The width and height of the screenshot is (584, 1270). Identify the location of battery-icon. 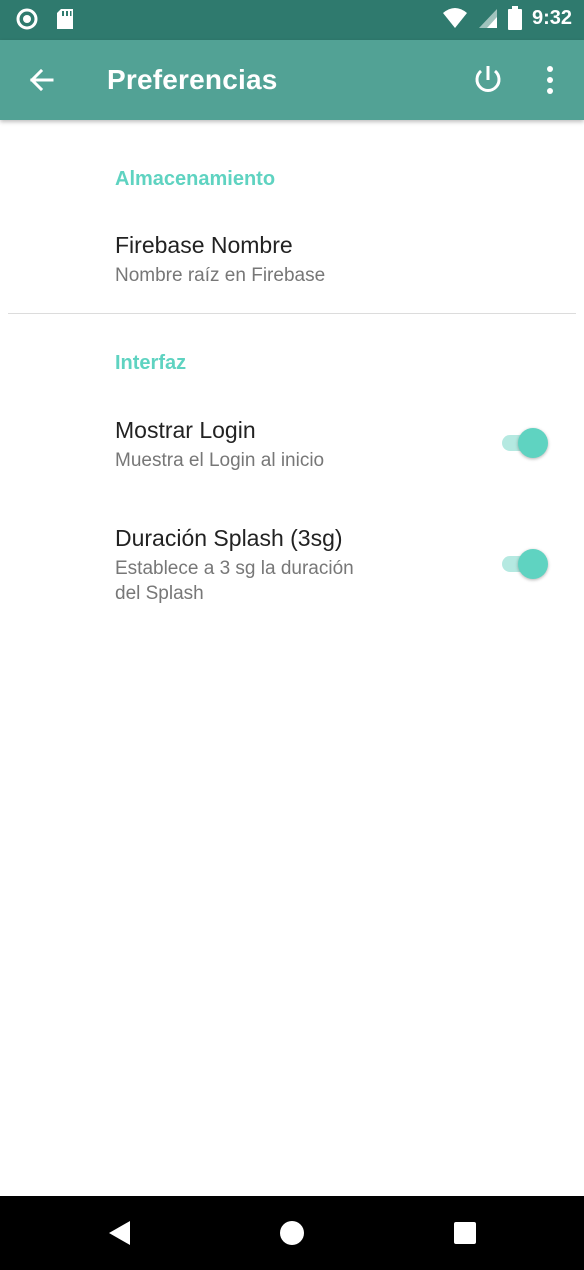
(514, 18).